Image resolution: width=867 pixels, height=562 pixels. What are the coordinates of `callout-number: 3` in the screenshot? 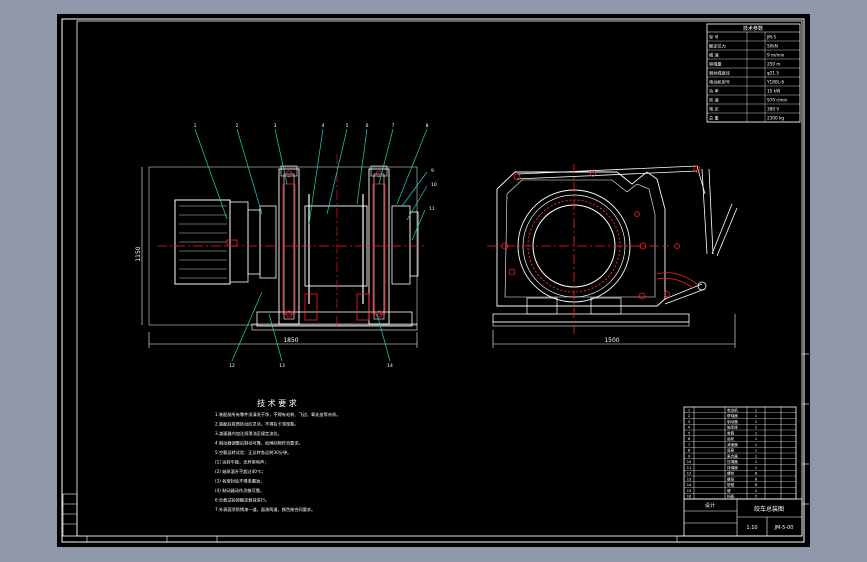 It's located at (275, 126).